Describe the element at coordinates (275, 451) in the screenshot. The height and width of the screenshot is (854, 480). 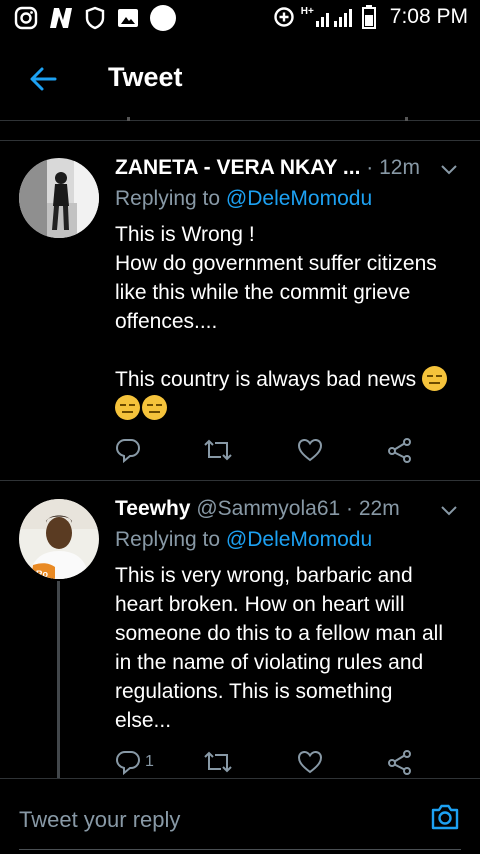
I see `tweet-actions` at that location.